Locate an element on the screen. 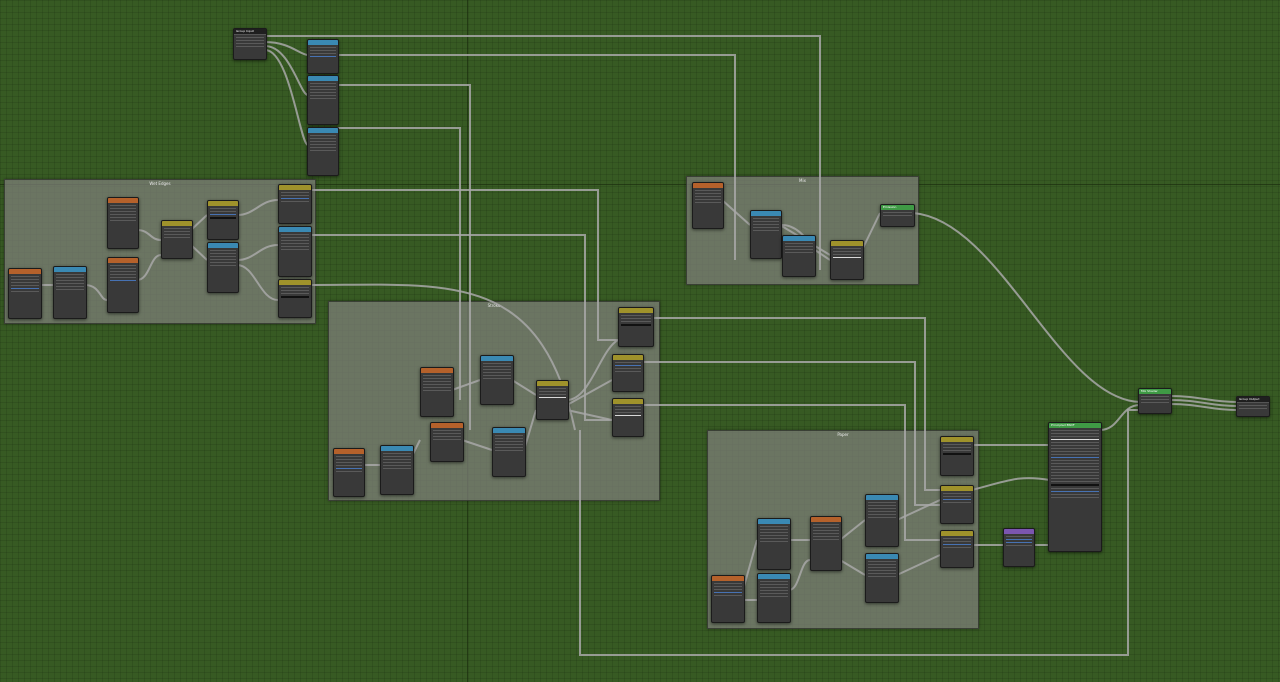  principled-bsdf-node: Principled BSDF is located at coordinates (1075, 487).